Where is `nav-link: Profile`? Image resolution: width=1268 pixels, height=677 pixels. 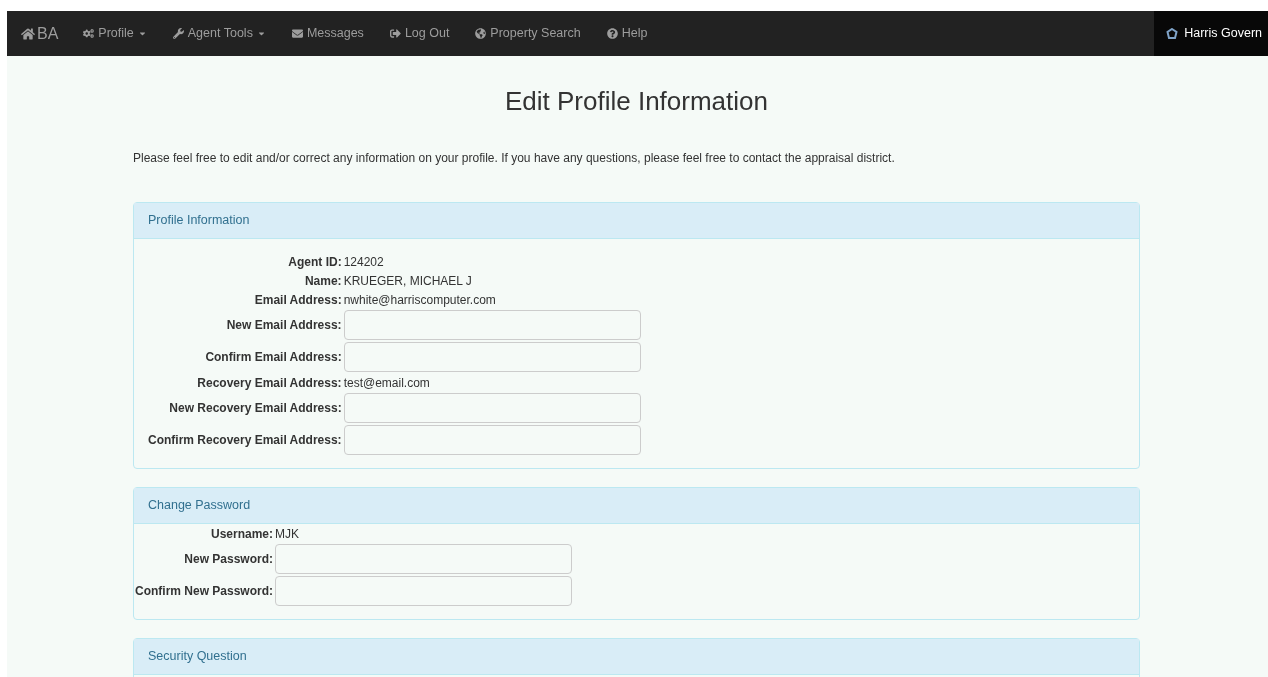 nav-link: Profile is located at coordinates (115, 33).